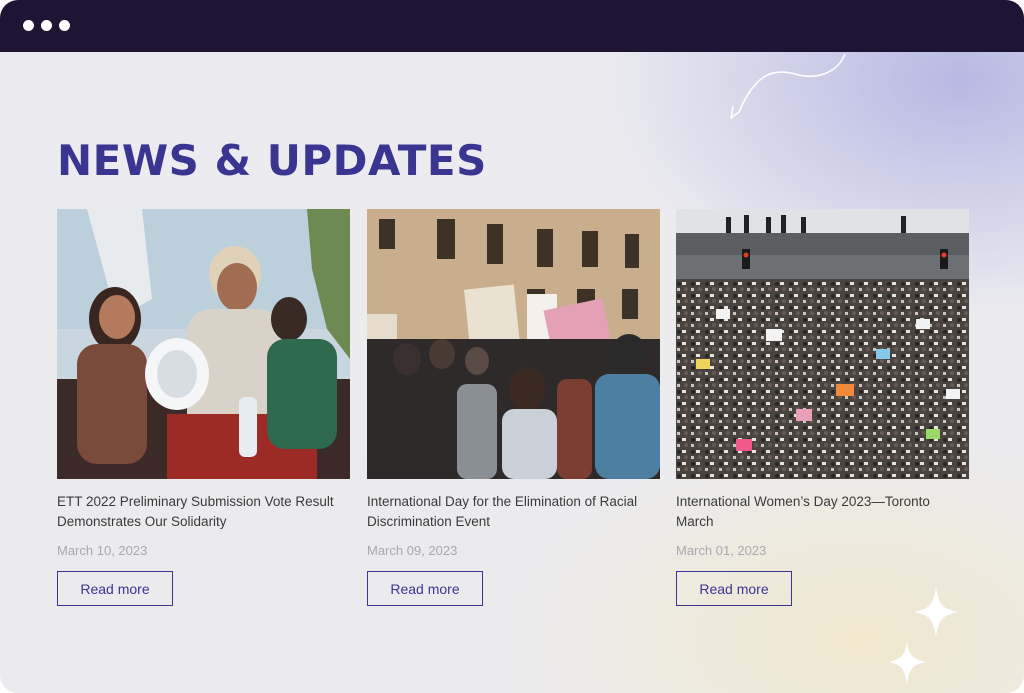 The image size is (1024, 693). What do you see at coordinates (272, 160) in the screenshot?
I see `section-heading: NEWS & UPDATES` at bounding box center [272, 160].